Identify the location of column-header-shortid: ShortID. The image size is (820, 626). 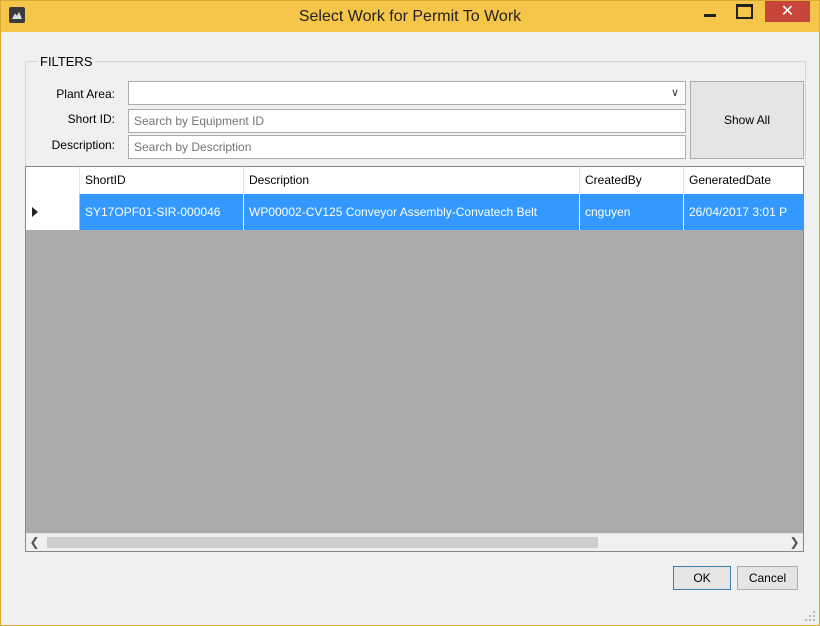
(162, 180).